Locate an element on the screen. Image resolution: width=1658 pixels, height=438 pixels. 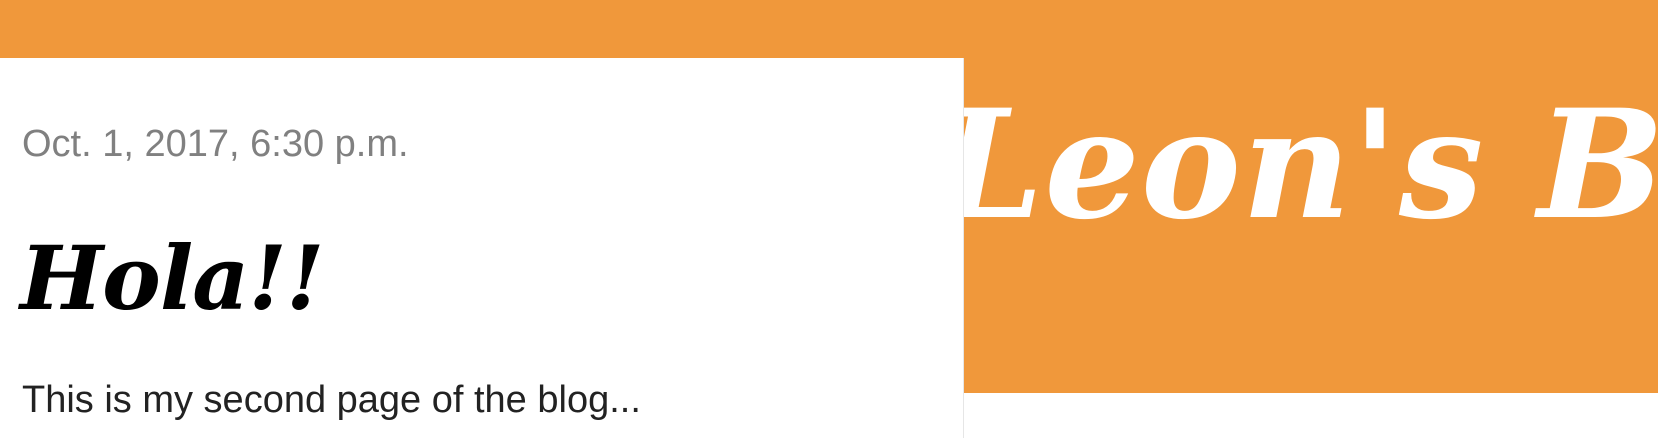
post-title: Hola!! is located at coordinates (172, 278).